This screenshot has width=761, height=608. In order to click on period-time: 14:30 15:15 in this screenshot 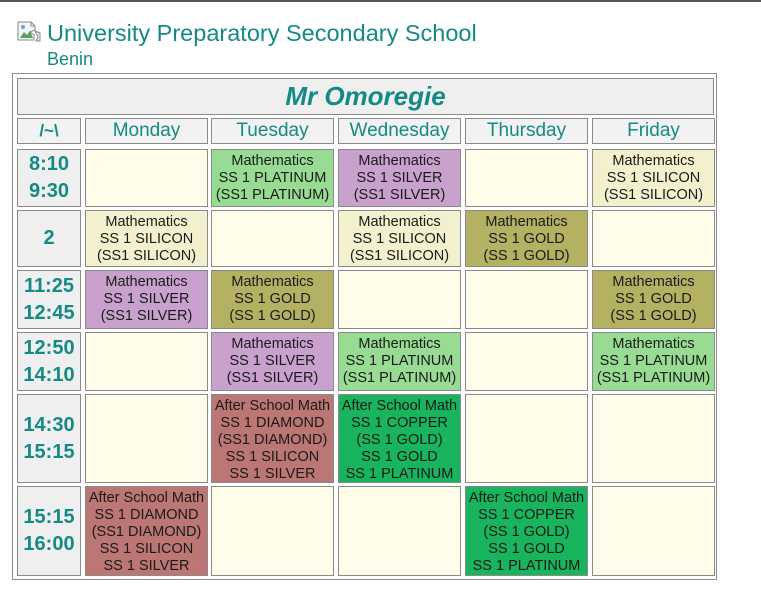, I will do `click(49, 438)`.